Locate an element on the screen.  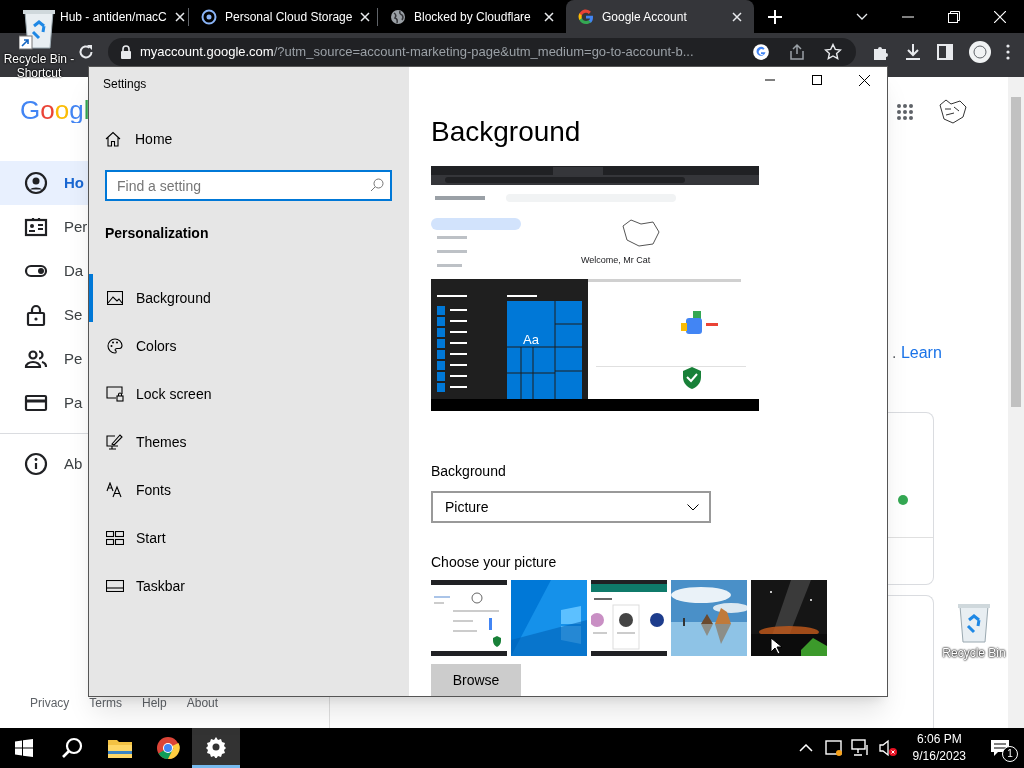
footer-link: Privacy is located at coordinates (50, 703).